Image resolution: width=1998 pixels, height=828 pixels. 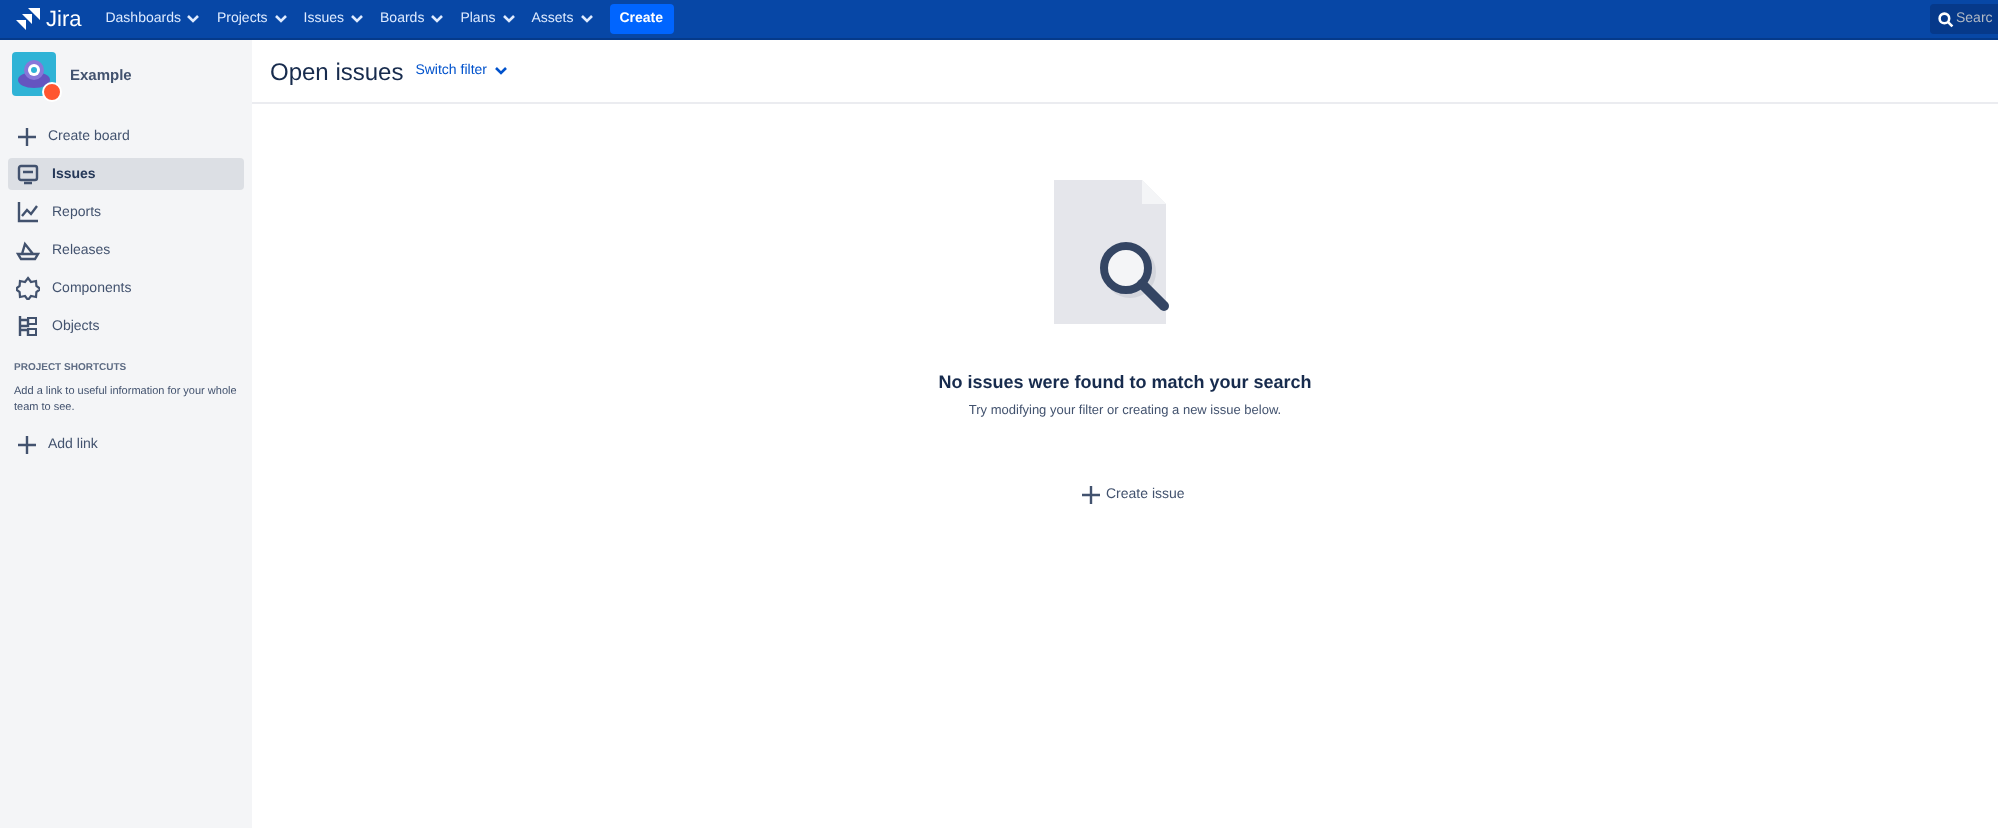 What do you see at coordinates (28, 288) in the screenshot?
I see `gear-icon` at bounding box center [28, 288].